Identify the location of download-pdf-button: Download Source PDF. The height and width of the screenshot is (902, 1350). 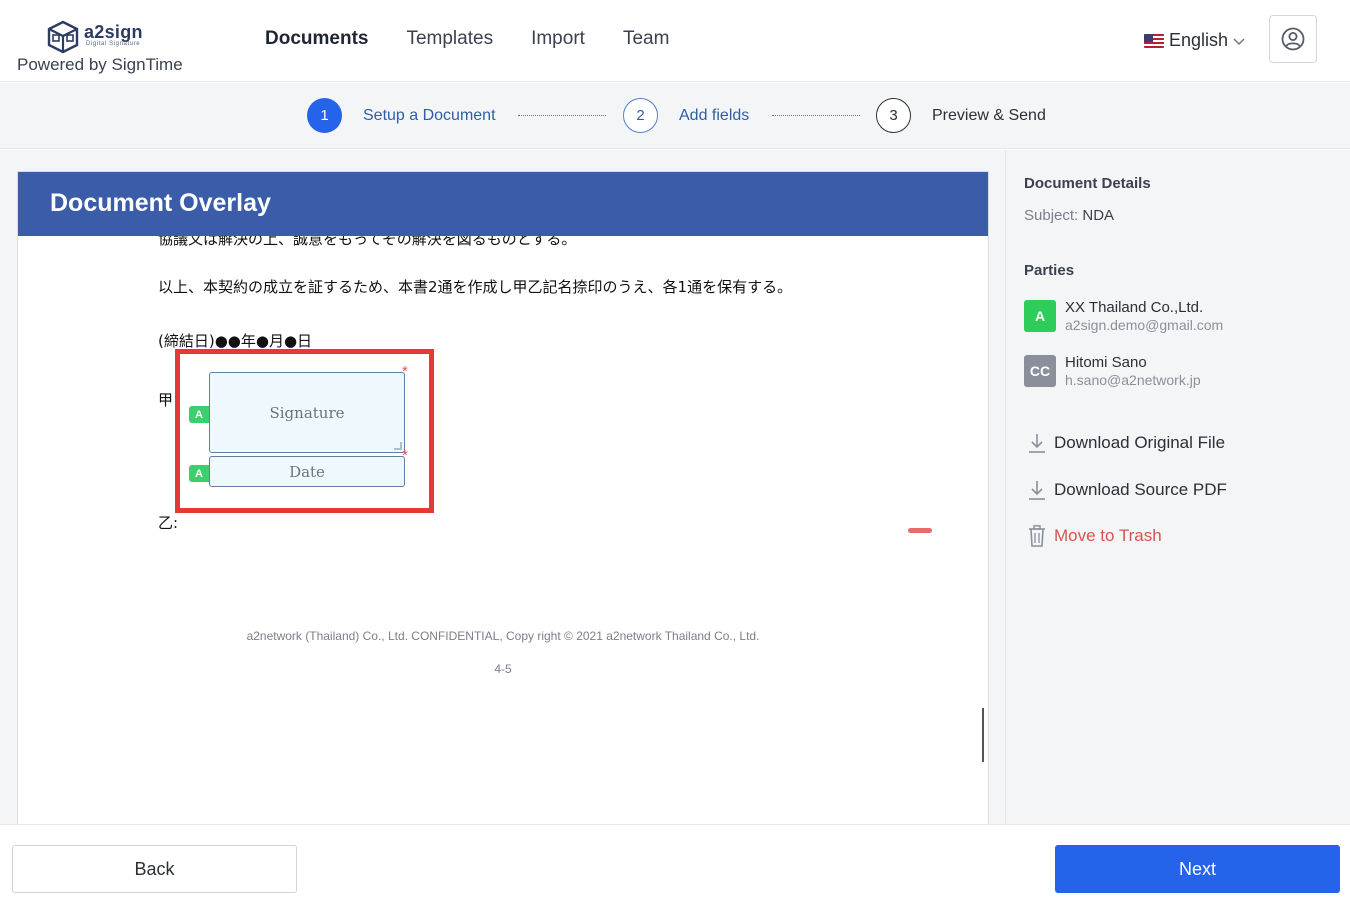
(1126, 490).